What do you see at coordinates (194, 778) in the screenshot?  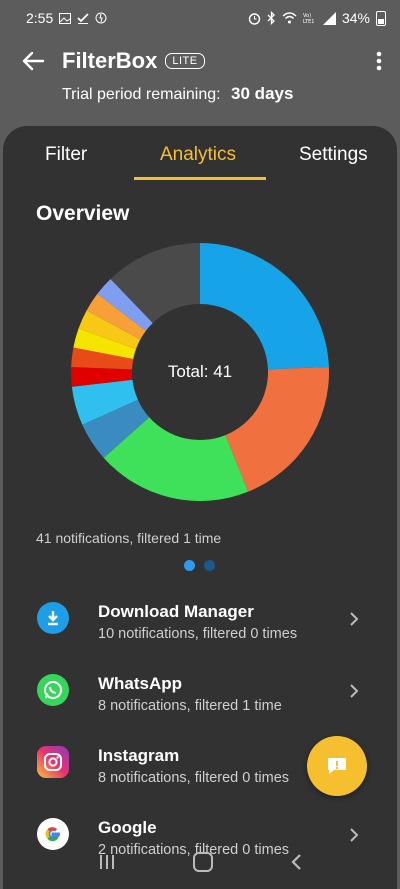 I see `app-detail: 8 notifications, filtered 0 times` at bounding box center [194, 778].